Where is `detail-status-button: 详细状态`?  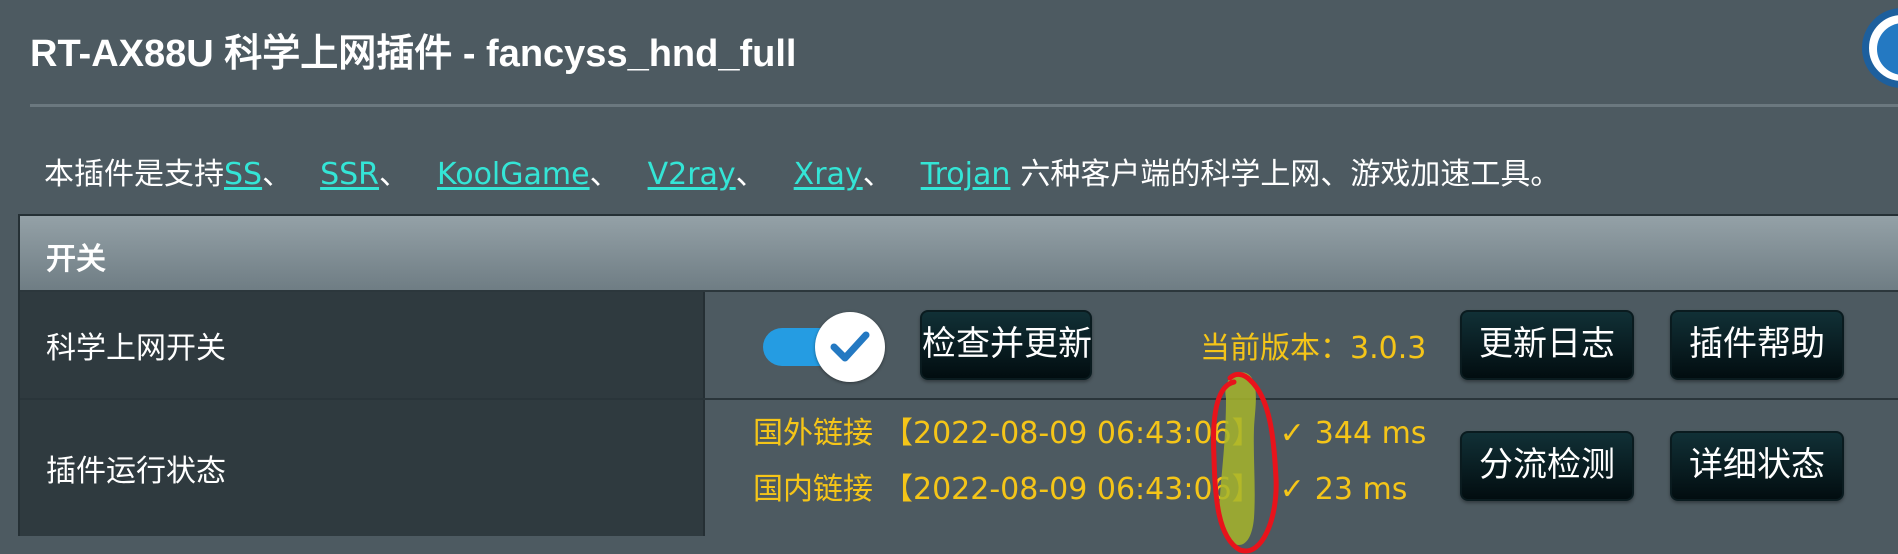
detail-status-button: 详细状态 is located at coordinates (1757, 466).